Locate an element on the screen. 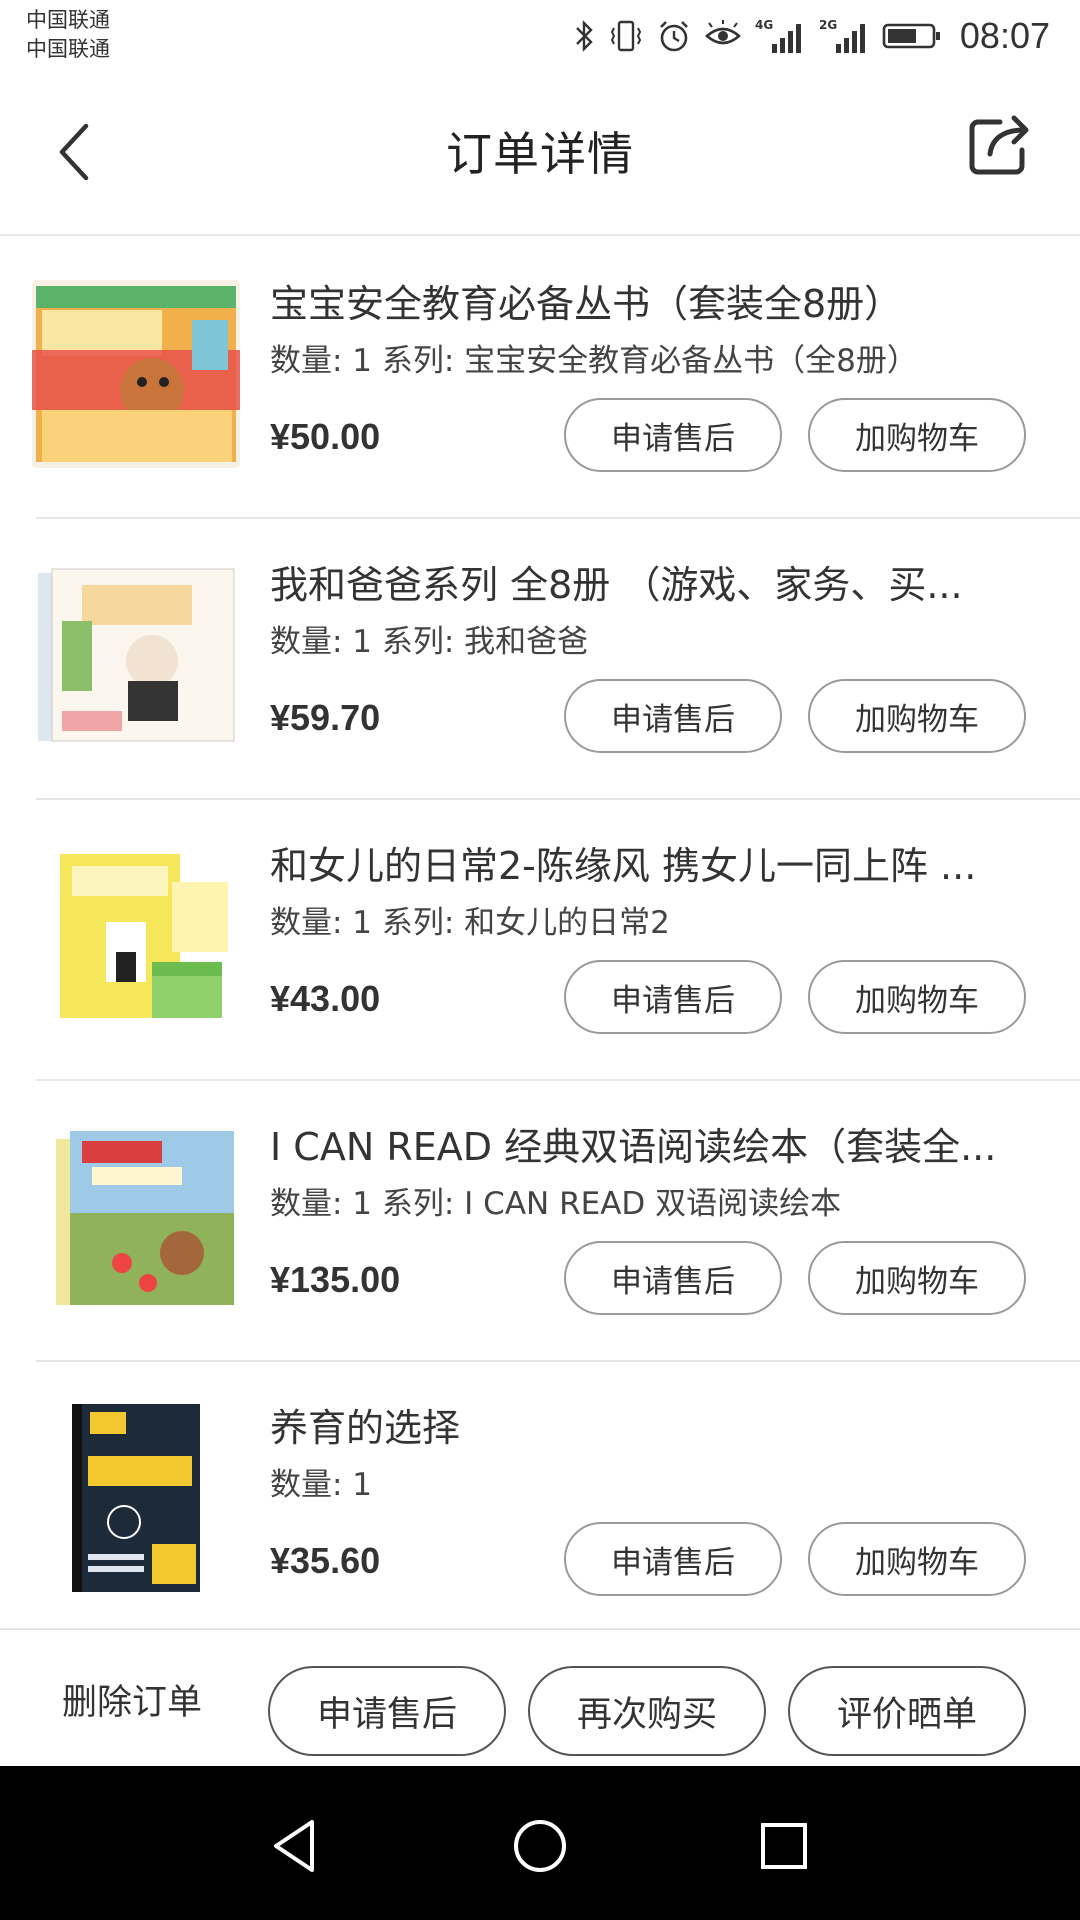 Image resolution: width=1080 pixels, height=1920 pixels. carrier-1: 中国联通 is located at coordinates (68, 20).